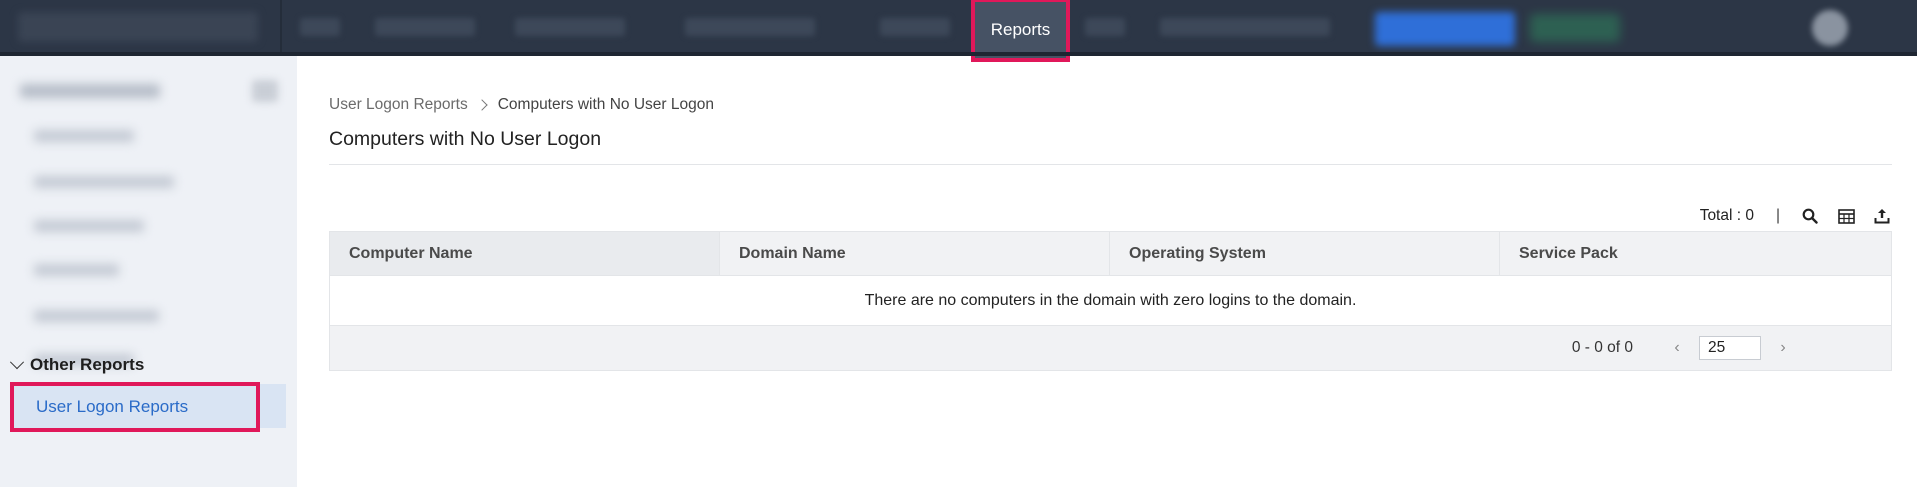  I want to click on sidebar-item-user-logon-reports: User Logon Reports, so click(135, 407).